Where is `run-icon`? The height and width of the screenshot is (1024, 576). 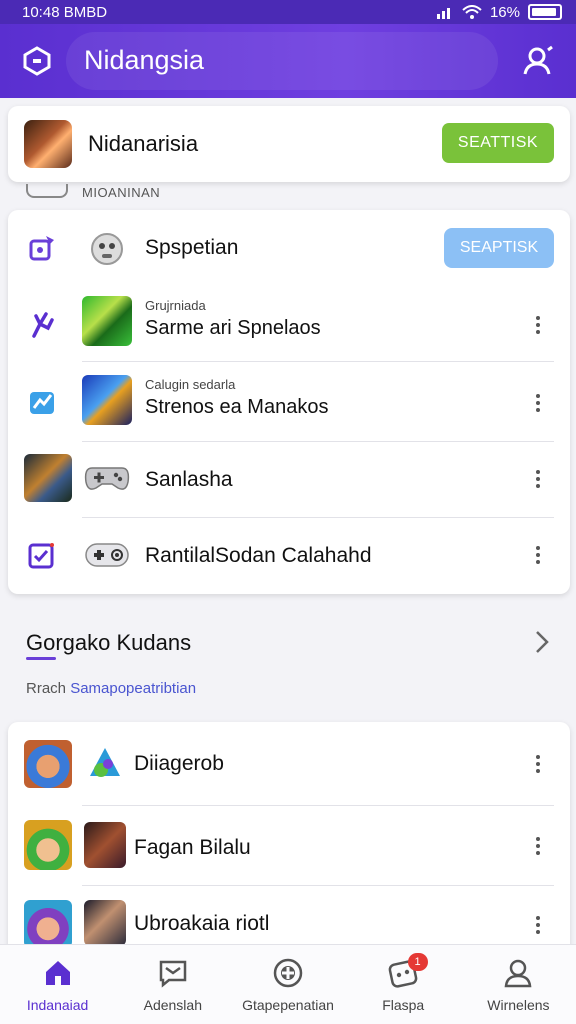 run-icon is located at coordinates (43, 325).